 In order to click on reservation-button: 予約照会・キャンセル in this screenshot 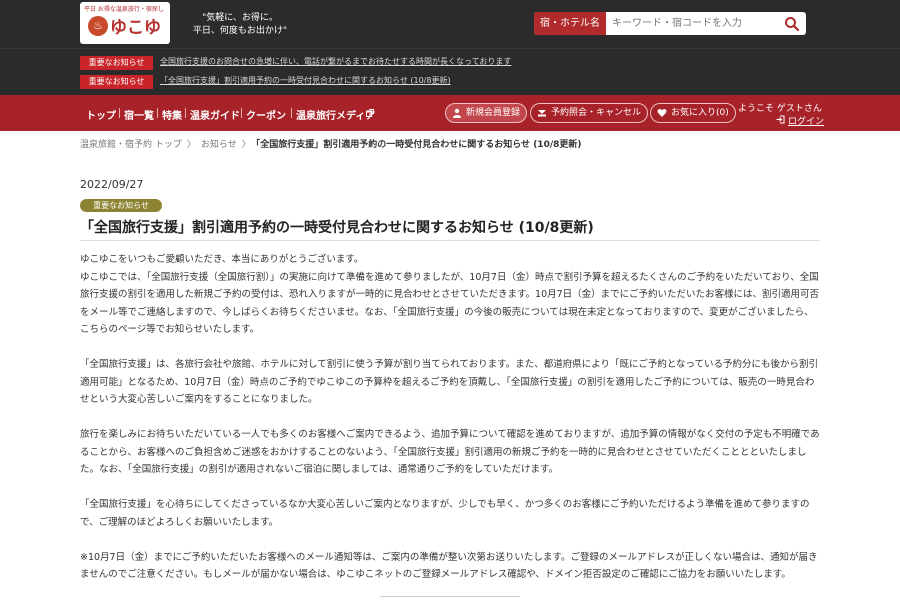, I will do `click(589, 113)`.